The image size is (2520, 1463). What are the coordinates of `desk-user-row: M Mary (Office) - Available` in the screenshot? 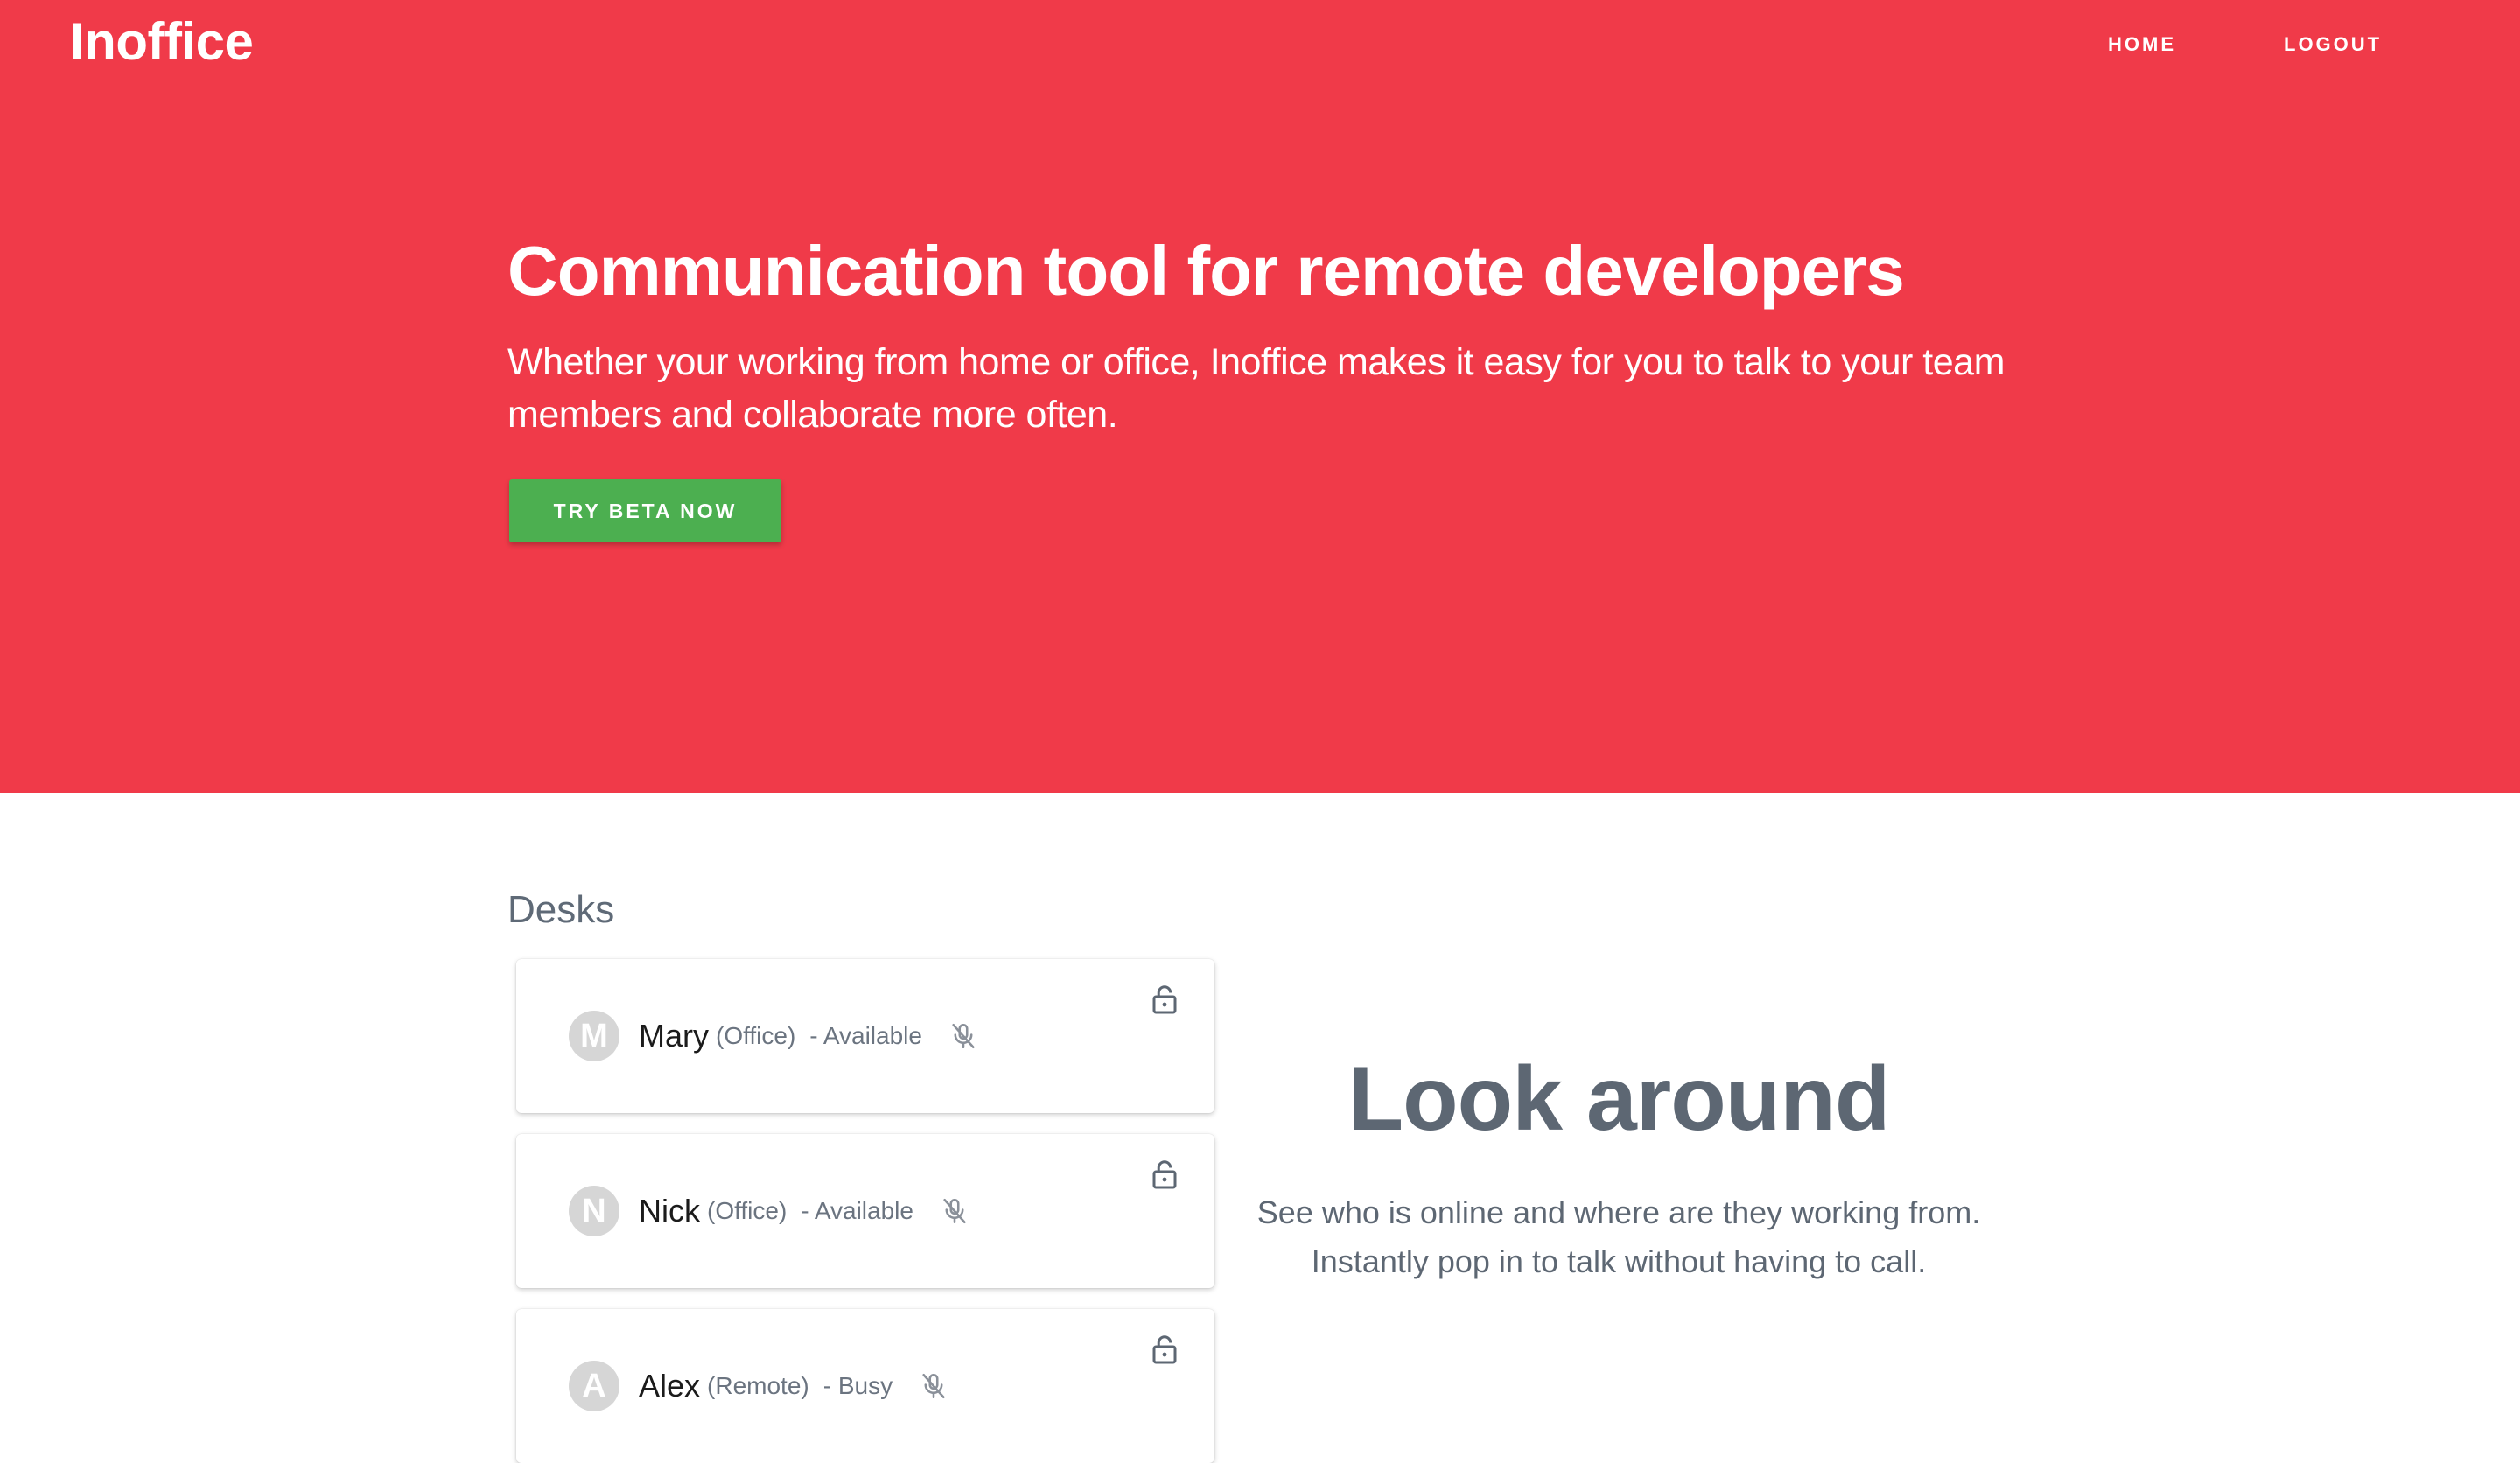 It's located at (773, 1036).